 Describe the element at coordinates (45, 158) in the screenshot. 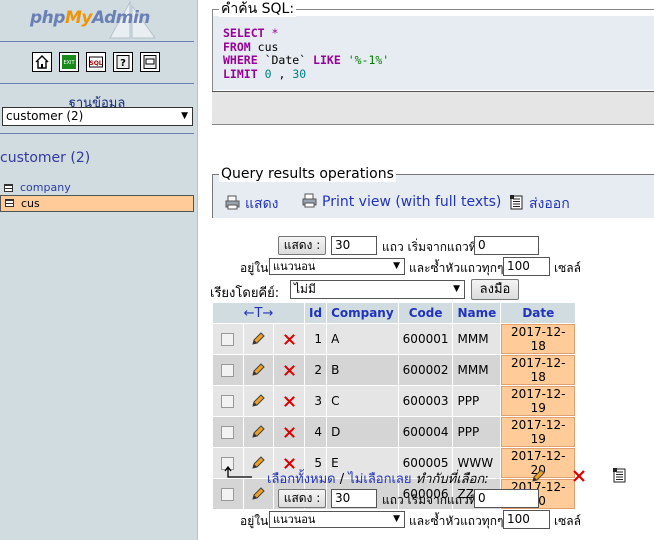

I see `database-title-link: customer (2)` at that location.